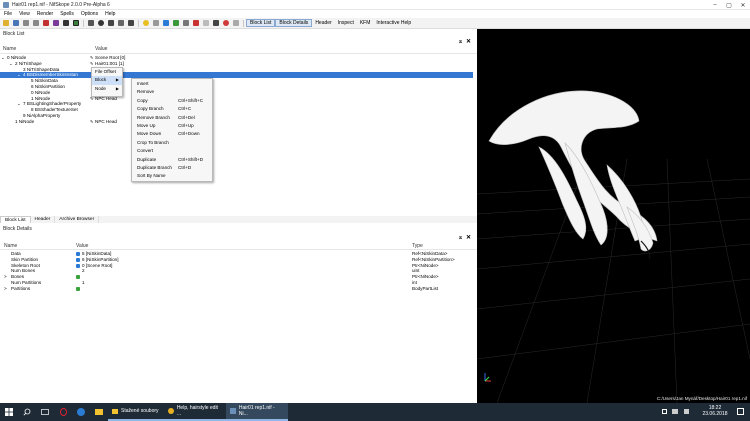 The width and height of the screenshot is (750, 421). What do you see at coordinates (131, 23) in the screenshot?
I see `perspective-icon` at bounding box center [131, 23].